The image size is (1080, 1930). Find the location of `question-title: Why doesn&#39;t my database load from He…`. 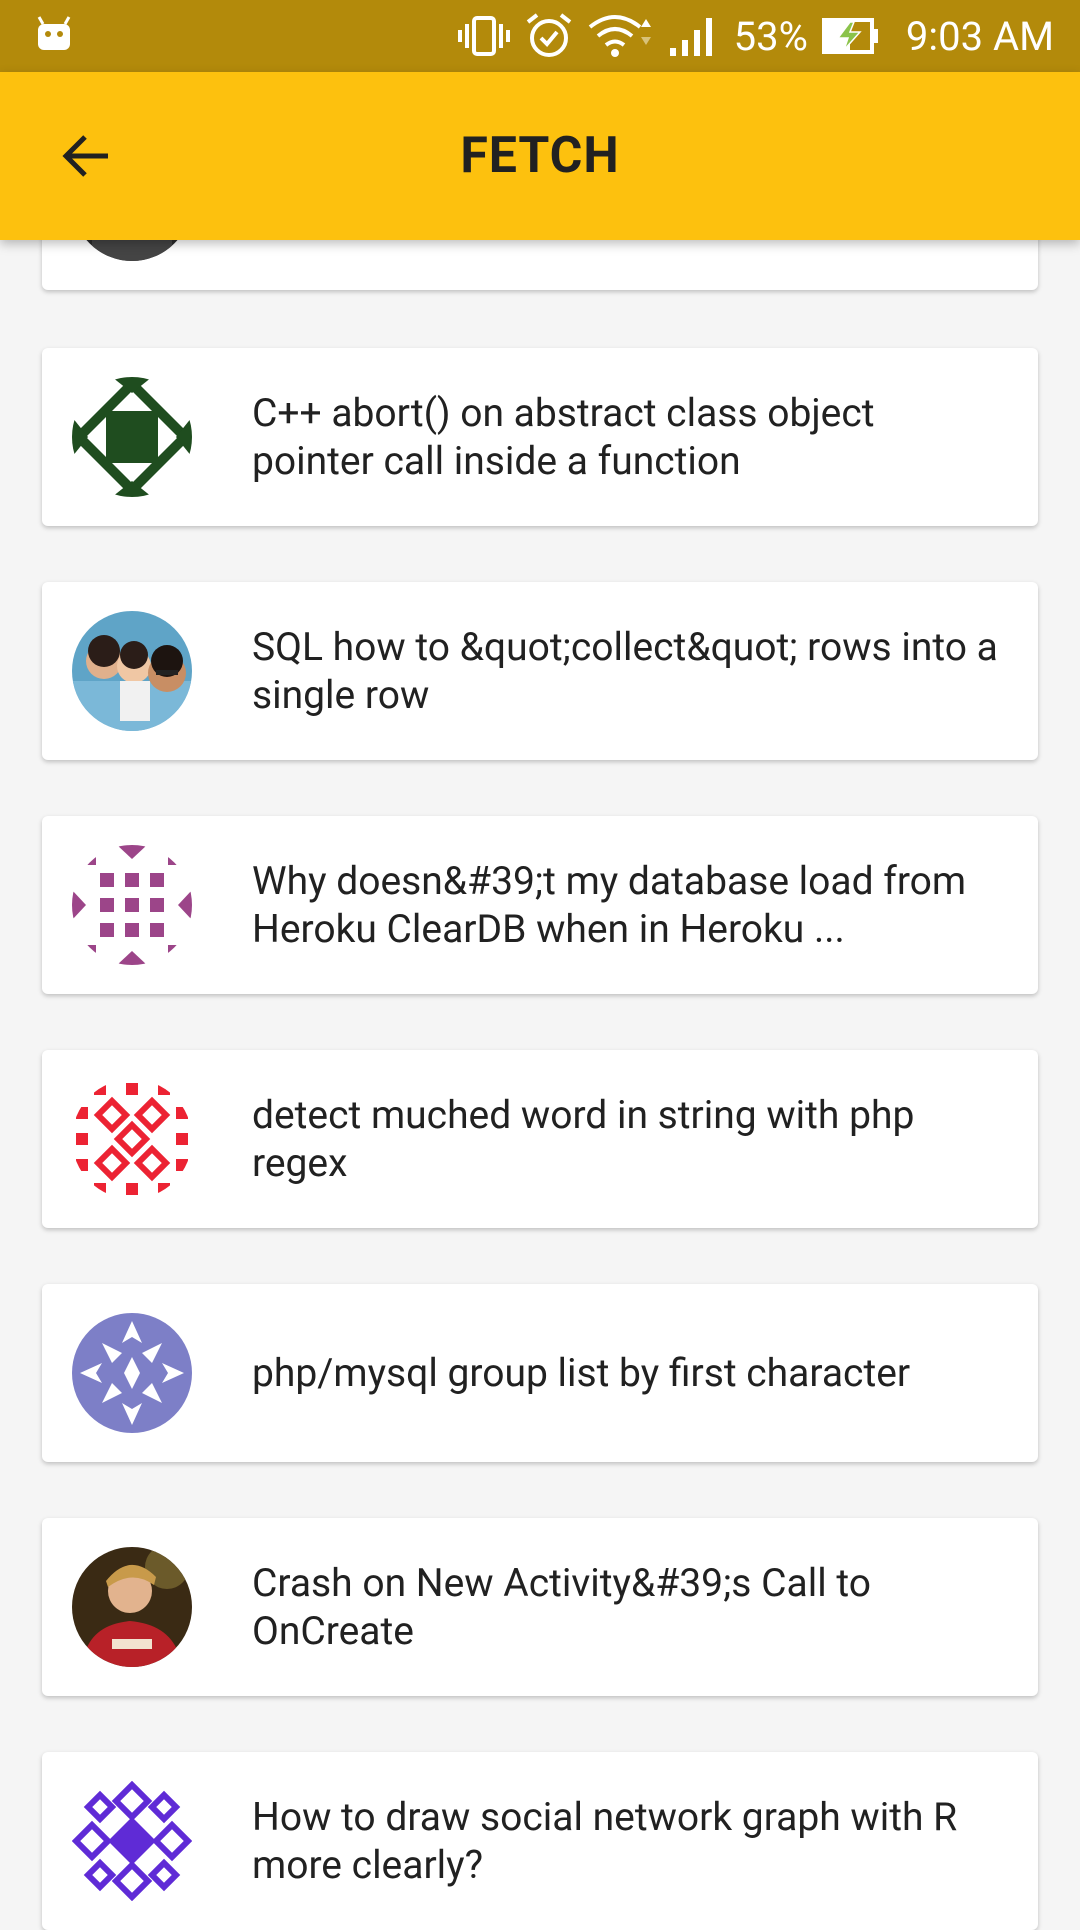

question-title: Why doesn&#39;t my database load from He… is located at coordinates (609, 905).